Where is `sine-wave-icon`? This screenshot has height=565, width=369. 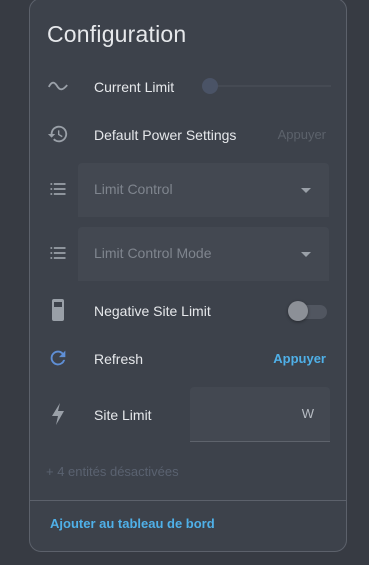 sine-wave-icon is located at coordinates (58, 86).